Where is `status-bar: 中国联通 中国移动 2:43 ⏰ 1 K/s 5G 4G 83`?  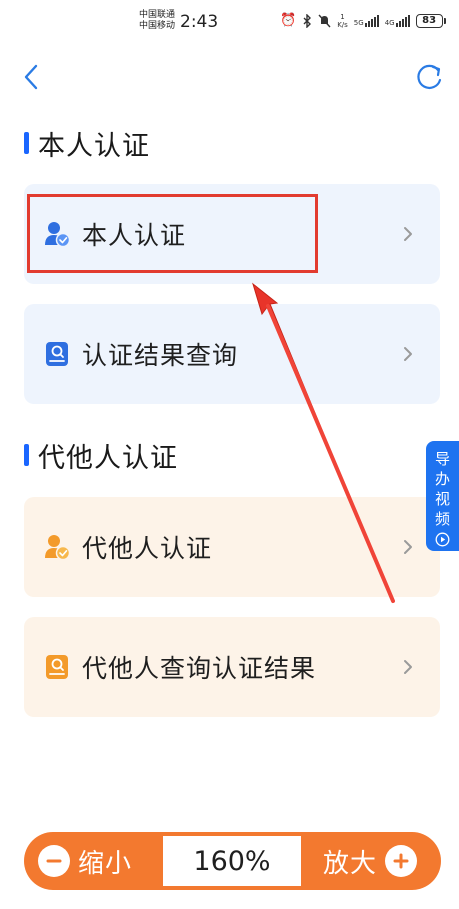 status-bar: 中国联通 中国移动 2:43 ⏰ 1 K/s 5G 4G 83 is located at coordinates (229, 22).